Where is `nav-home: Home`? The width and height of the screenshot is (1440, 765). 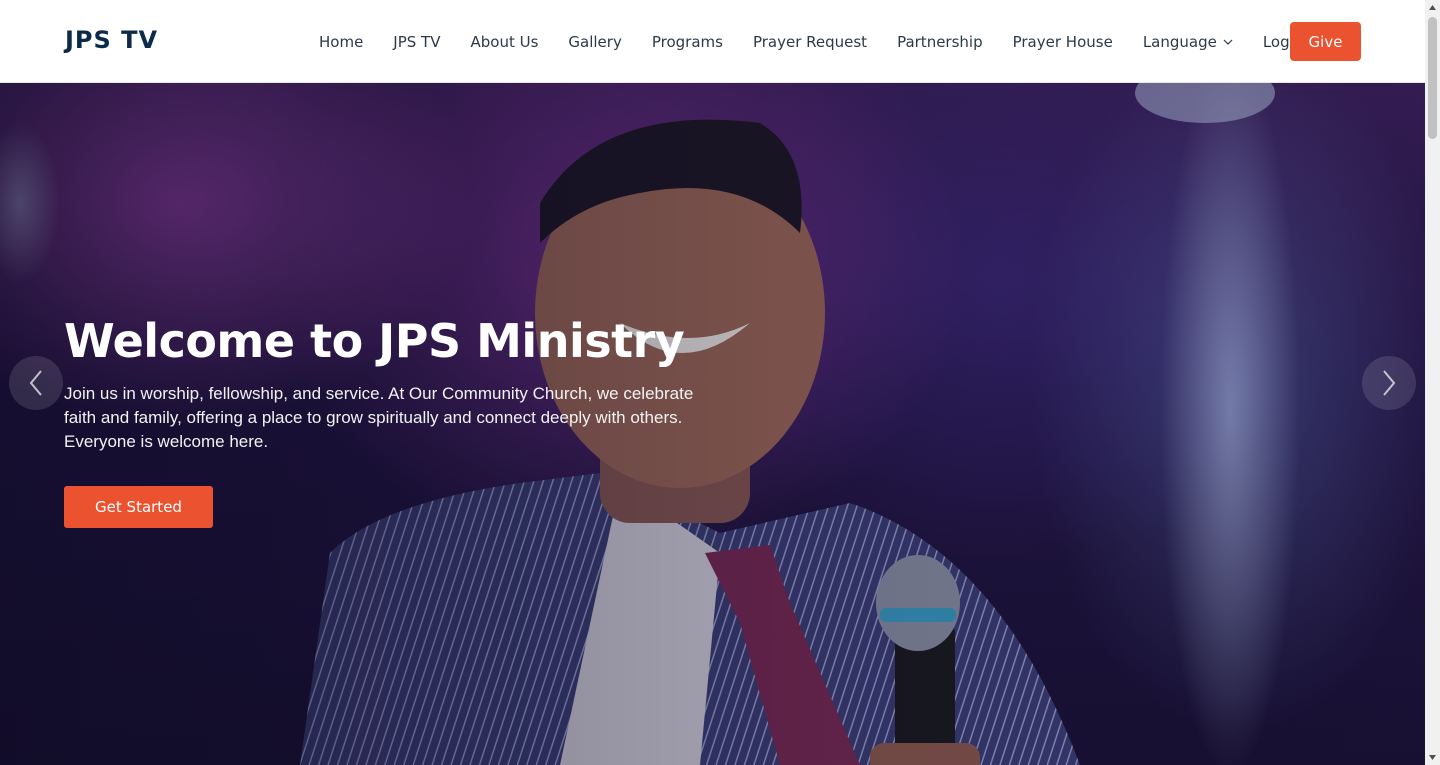
nav-home: Home is located at coordinates (341, 42).